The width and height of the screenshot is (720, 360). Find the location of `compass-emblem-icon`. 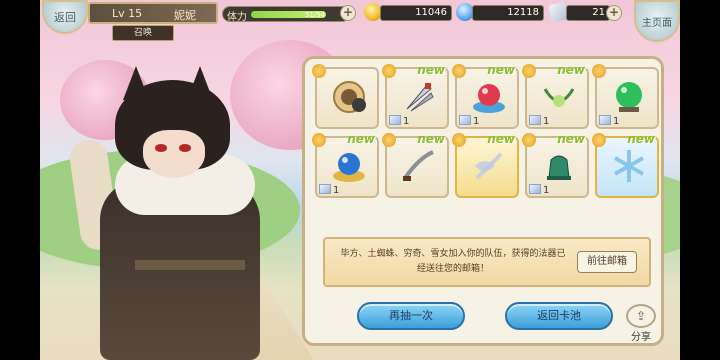

compass-emblem-icon is located at coordinates (349, 97).